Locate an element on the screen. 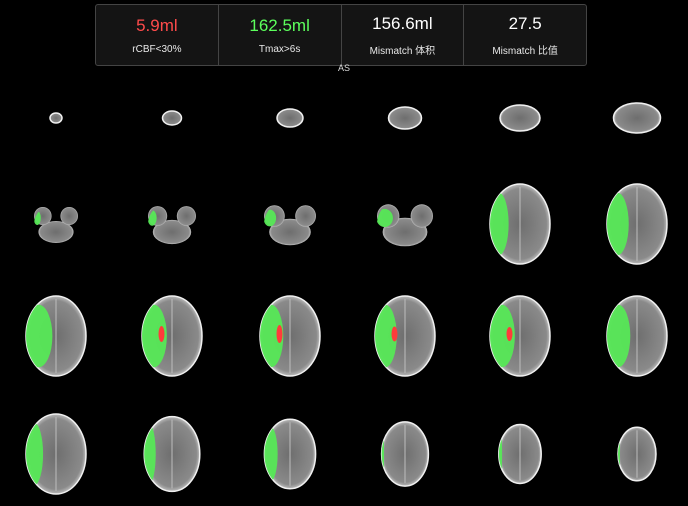  tmax-volume-value: 162.5ml is located at coordinates (279, 25).